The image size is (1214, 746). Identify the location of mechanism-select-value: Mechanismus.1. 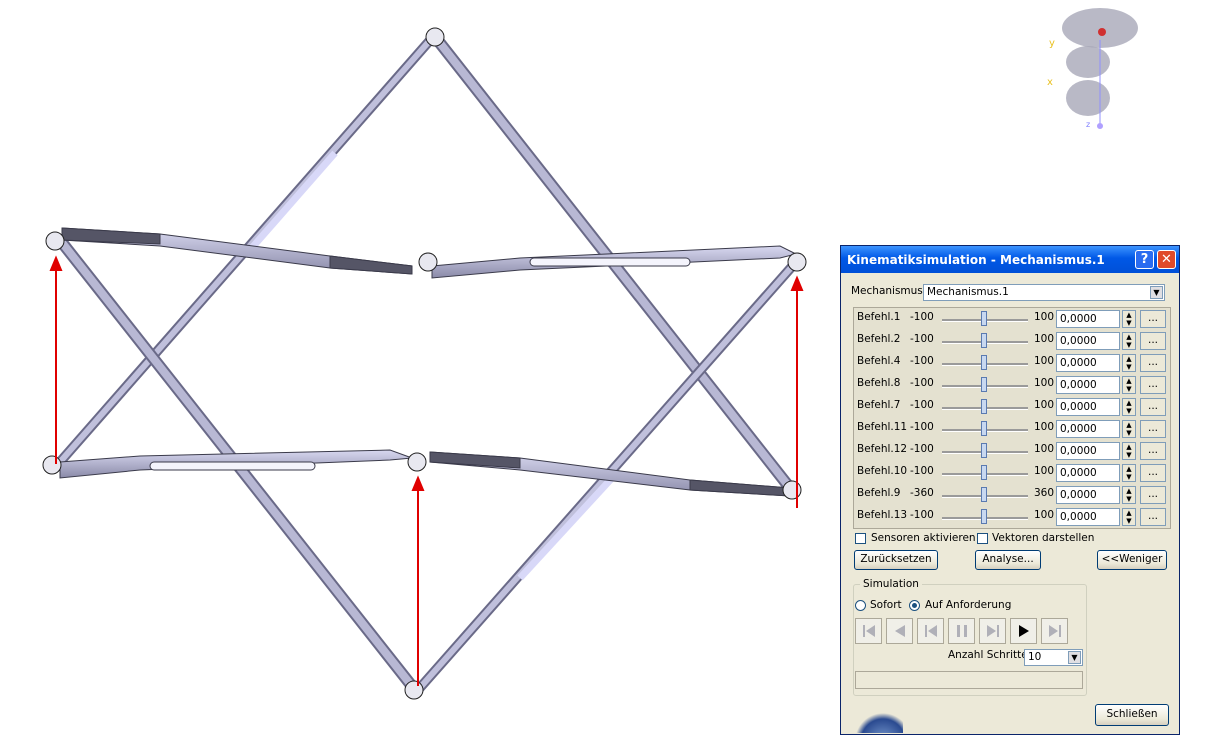
(968, 292).